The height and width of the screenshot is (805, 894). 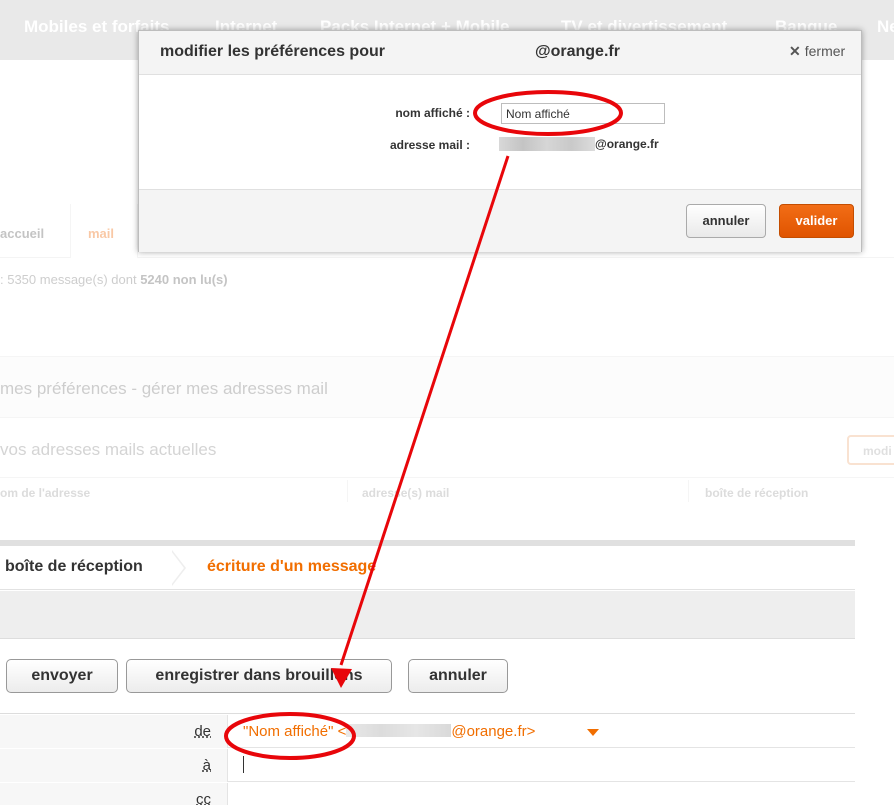 I want to click on modal-title: modifier les préférences pour, so click(x=272, y=51).